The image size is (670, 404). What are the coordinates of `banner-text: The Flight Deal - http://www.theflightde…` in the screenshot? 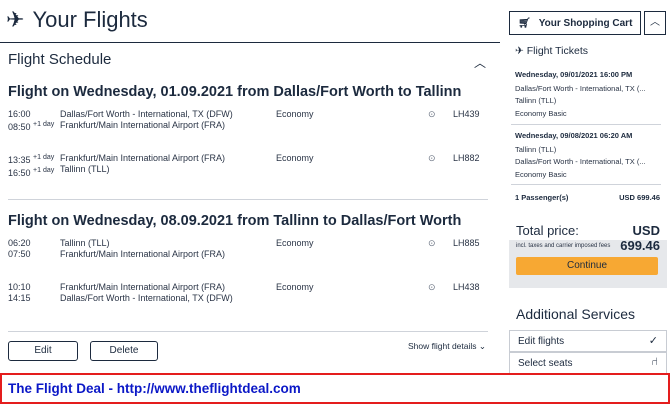 It's located at (154, 388).